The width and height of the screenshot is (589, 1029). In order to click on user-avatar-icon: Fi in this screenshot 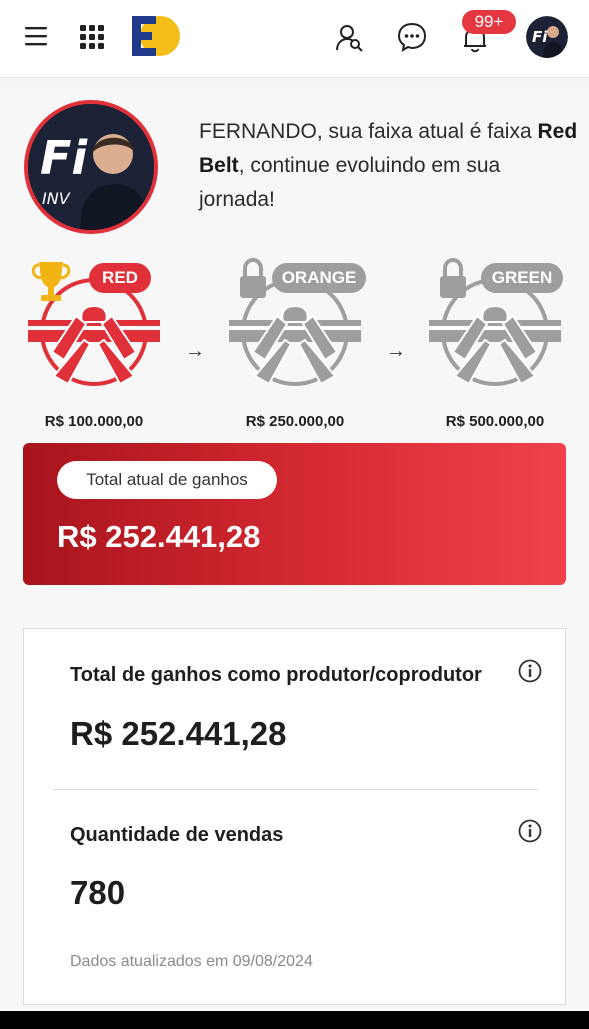, I will do `click(547, 37)`.